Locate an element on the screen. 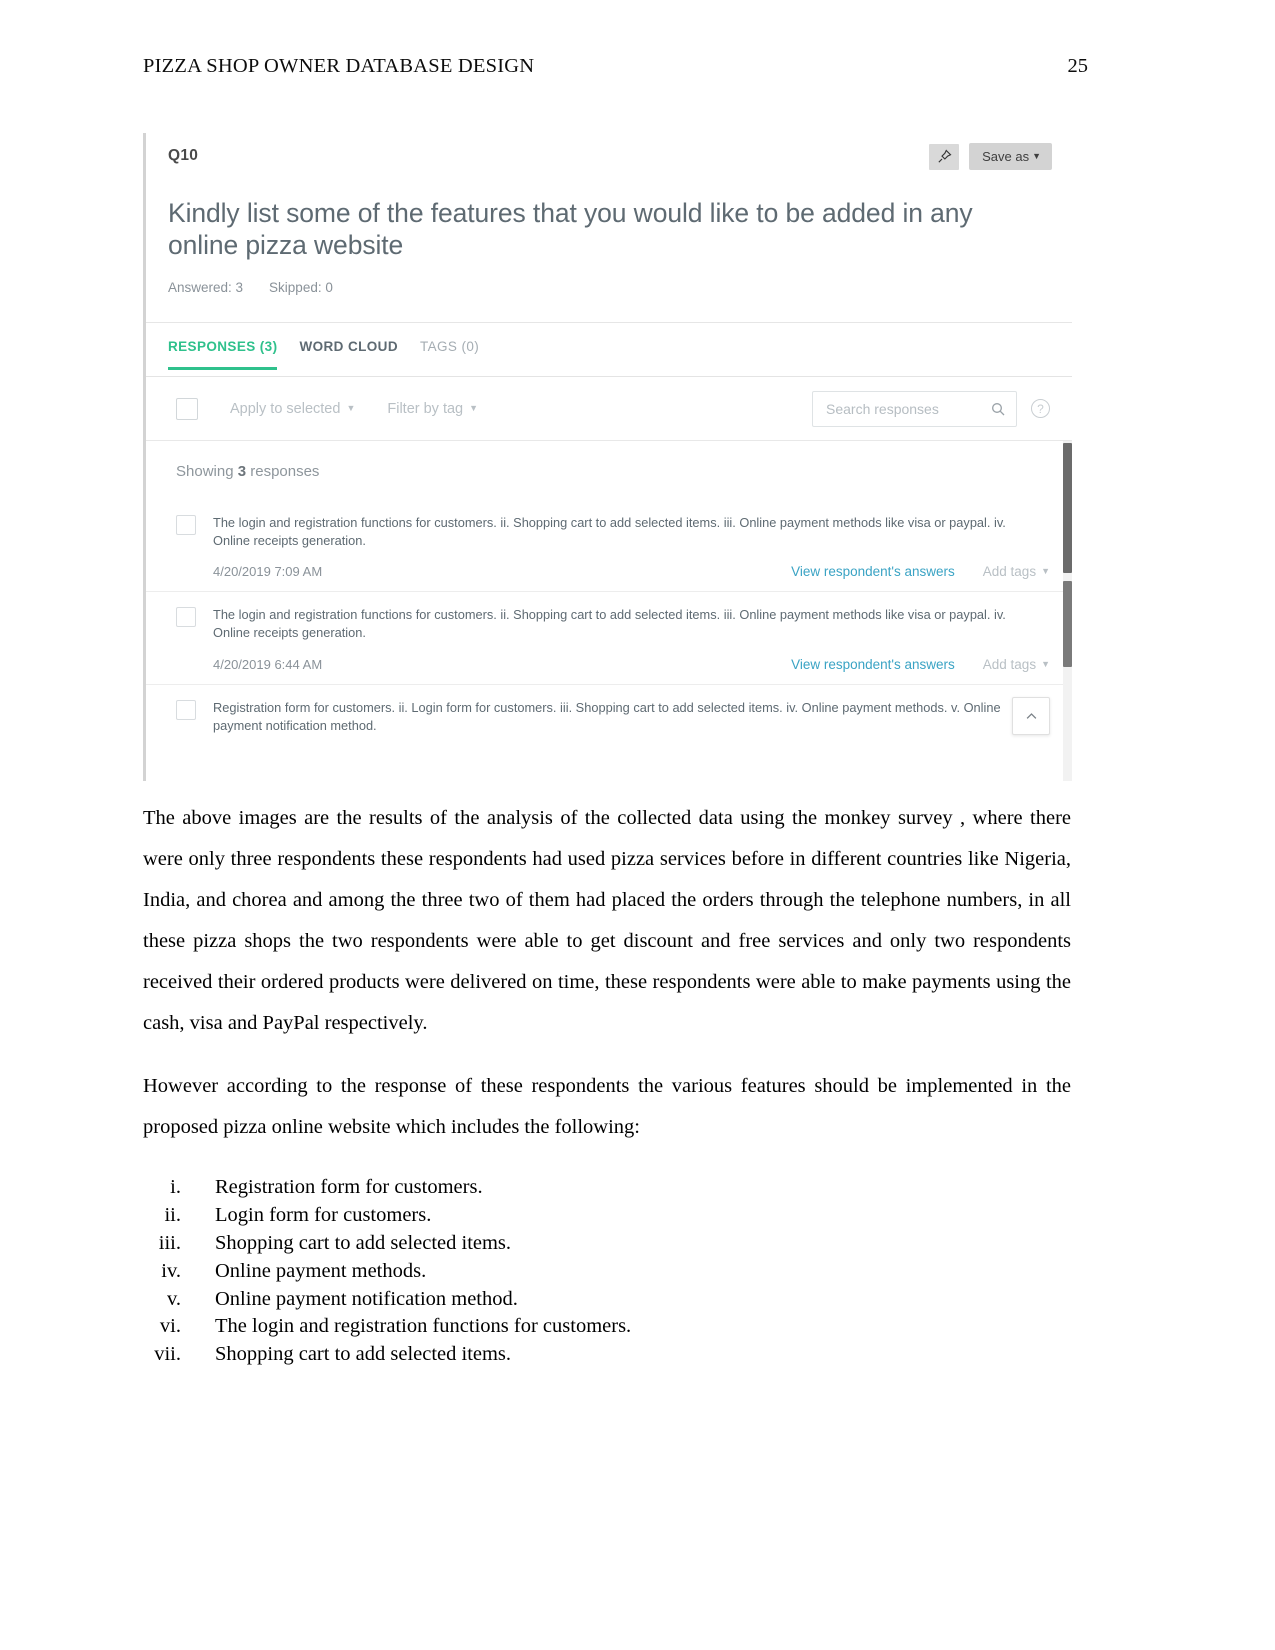 The image size is (1275, 1650). showing-responses-label: Showing 3 responses is located at coordinates (609, 470).